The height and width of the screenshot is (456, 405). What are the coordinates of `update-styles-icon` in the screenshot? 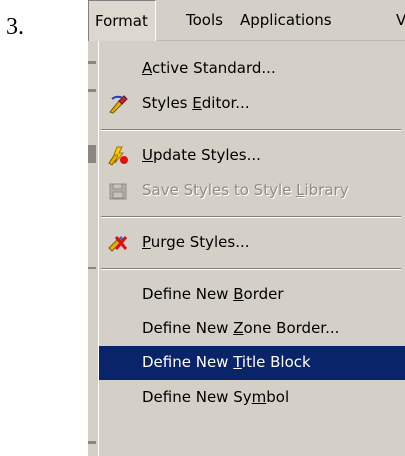 It's located at (118, 156).